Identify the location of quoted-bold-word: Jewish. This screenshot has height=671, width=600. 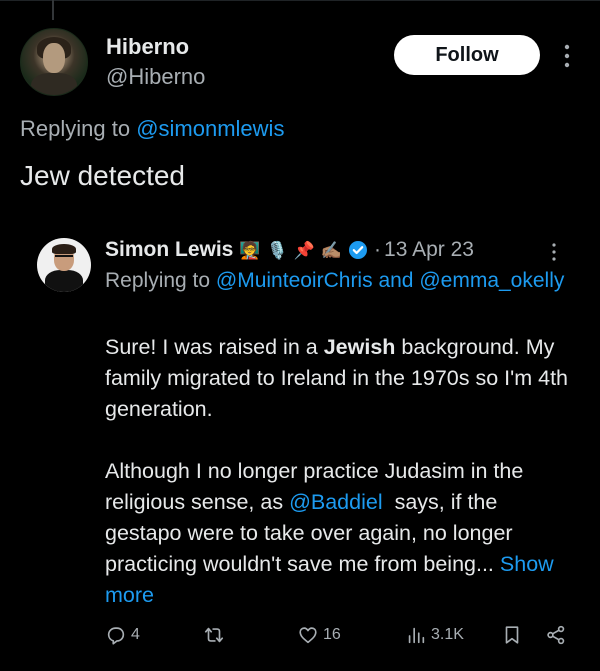
(359, 347).